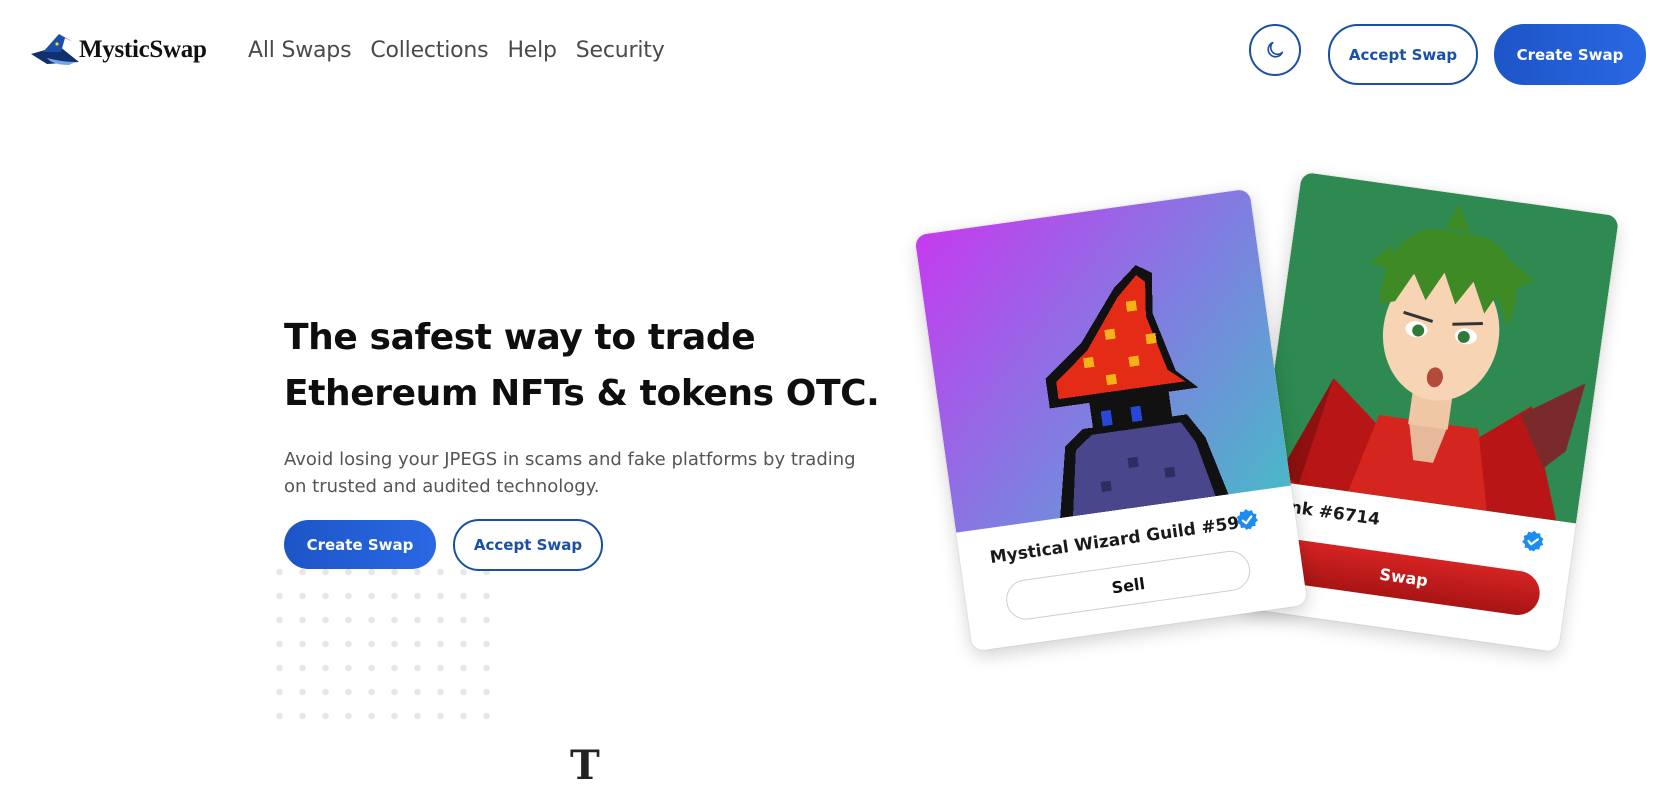  I want to click on junk-nft-image, so click(1439, 347).